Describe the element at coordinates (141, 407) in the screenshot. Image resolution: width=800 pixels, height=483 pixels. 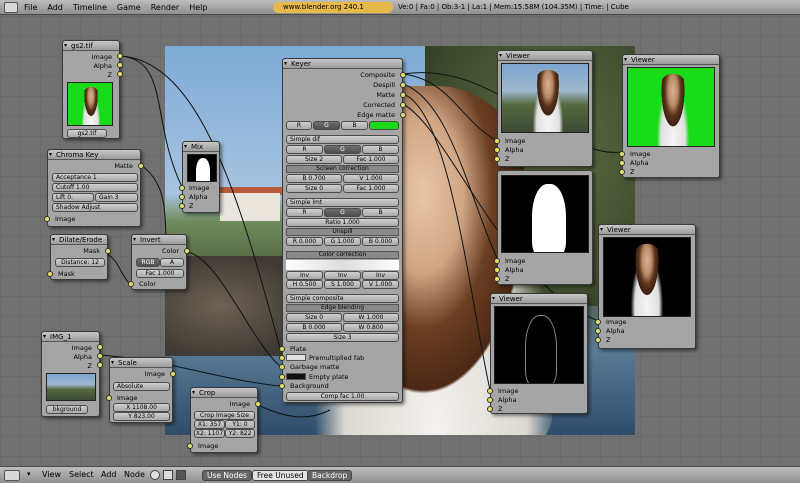
I see `x-field: X 1108.00` at that location.